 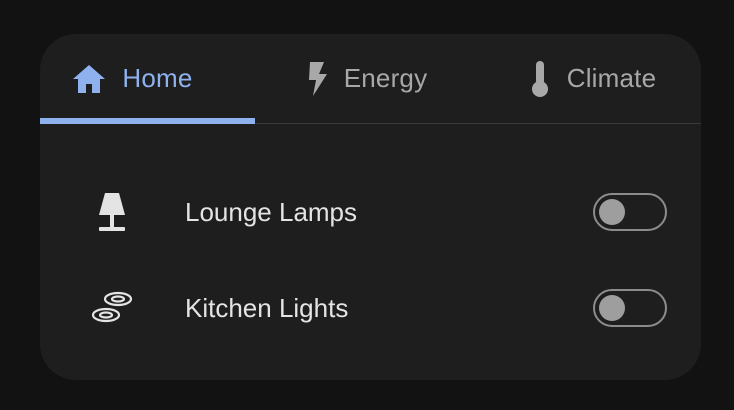 I want to click on lightning-bolt-icon, so click(x=317, y=79).